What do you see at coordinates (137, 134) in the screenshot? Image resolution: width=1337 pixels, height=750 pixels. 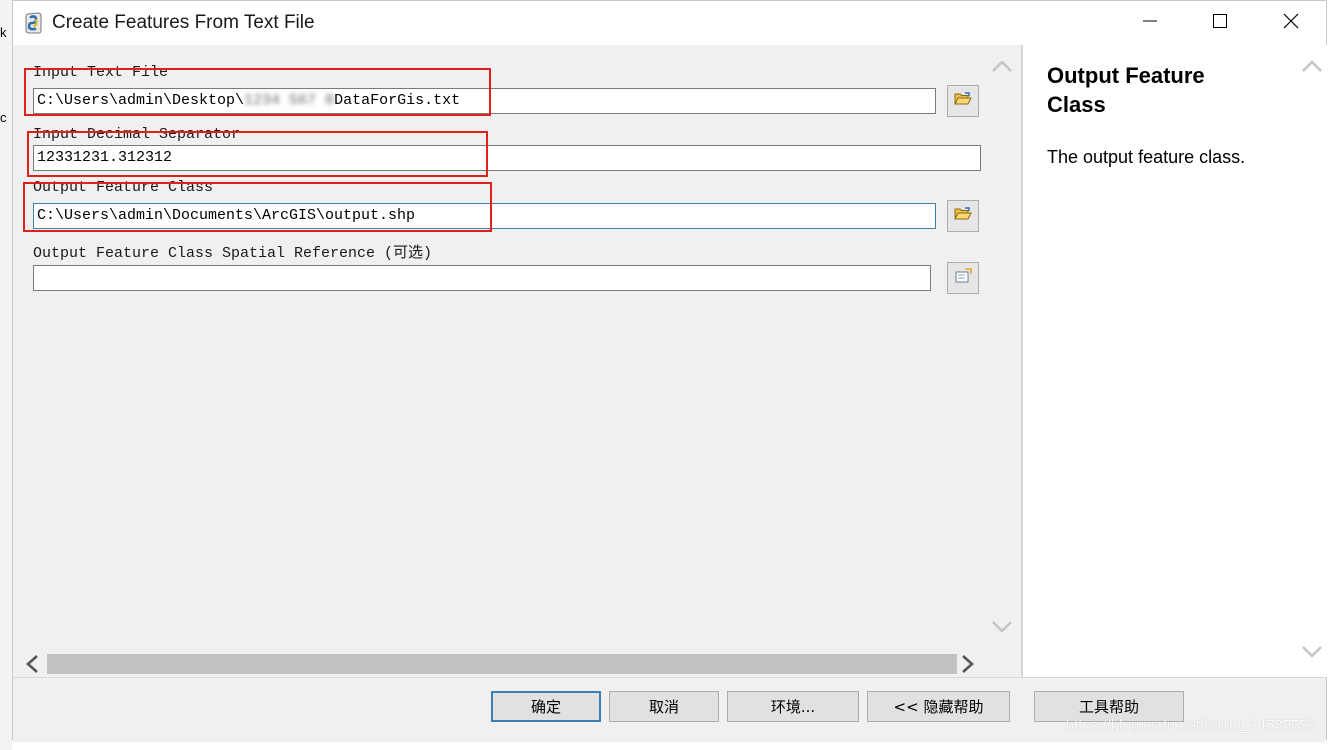 I see `input-decimal-separator-label: Input Decimal Separator` at bounding box center [137, 134].